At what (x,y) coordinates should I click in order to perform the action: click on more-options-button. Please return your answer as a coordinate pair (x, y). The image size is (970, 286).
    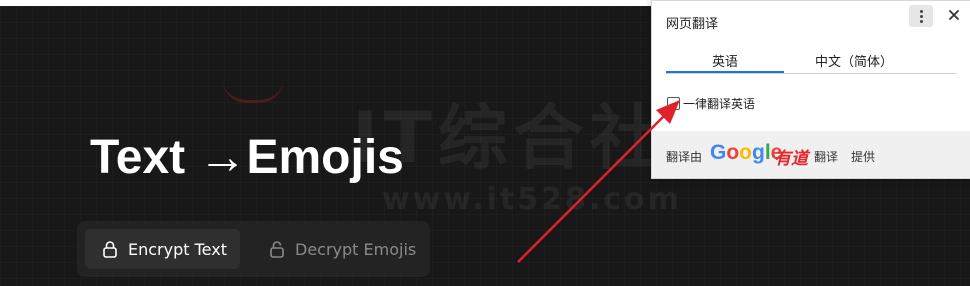
    Looking at the image, I should click on (921, 16).